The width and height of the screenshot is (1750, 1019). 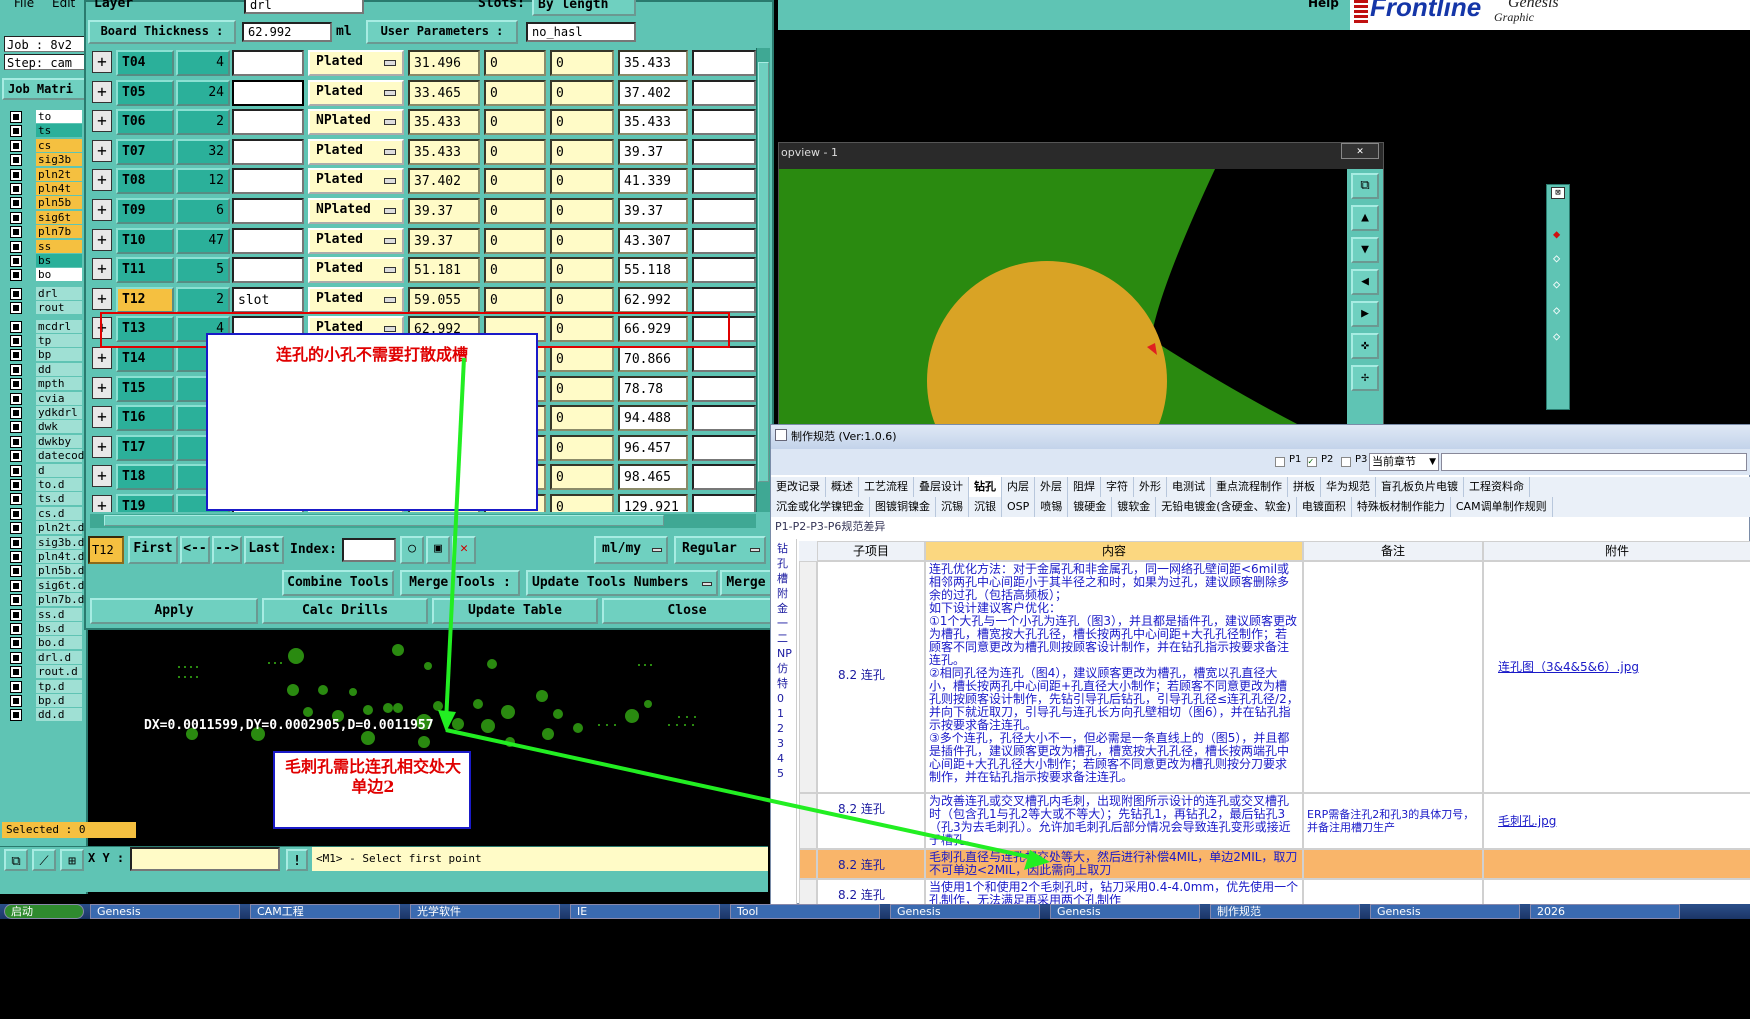 What do you see at coordinates (59, 470) in the screenshot?
I see `layer-name: d` at bounding box center [59, 470].